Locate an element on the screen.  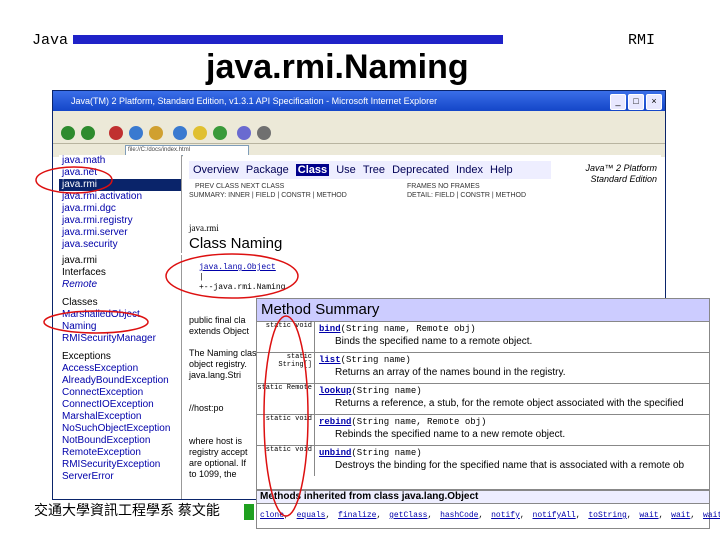
history-icon is located at coordinates (220, 133).